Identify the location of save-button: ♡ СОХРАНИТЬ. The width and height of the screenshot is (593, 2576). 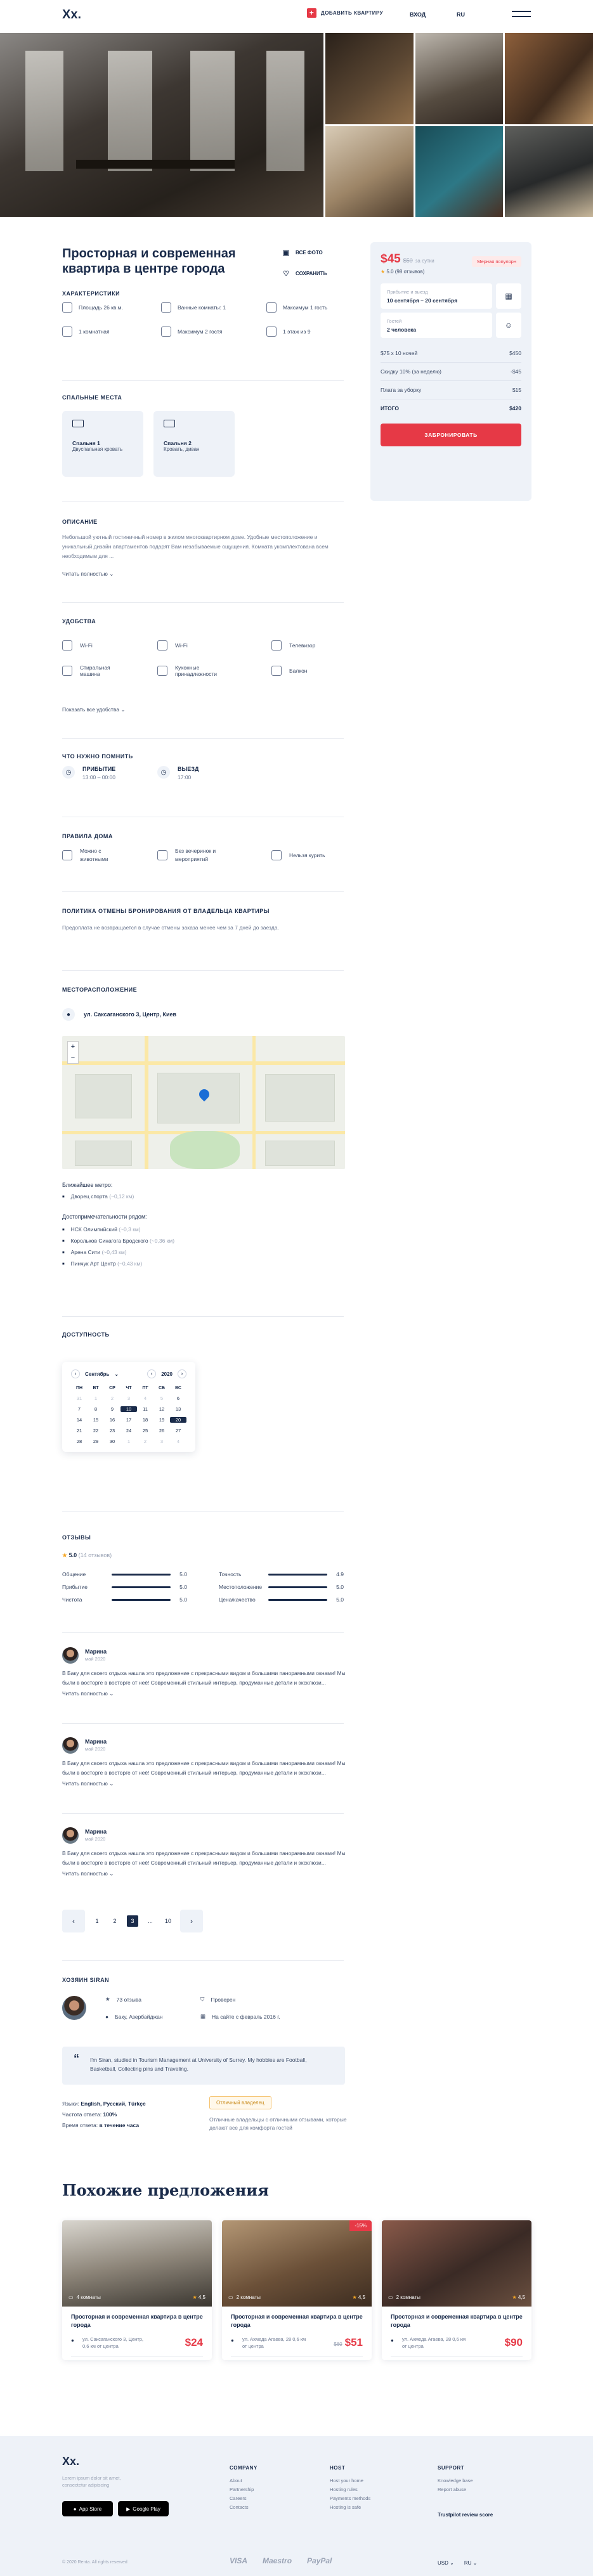
(305, 273).